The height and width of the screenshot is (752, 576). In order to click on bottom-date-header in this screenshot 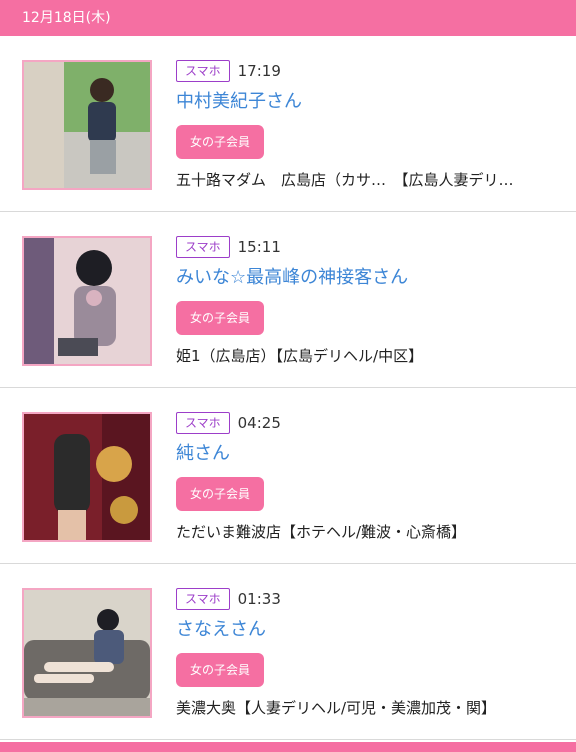, I will do `click(288, 747)`.